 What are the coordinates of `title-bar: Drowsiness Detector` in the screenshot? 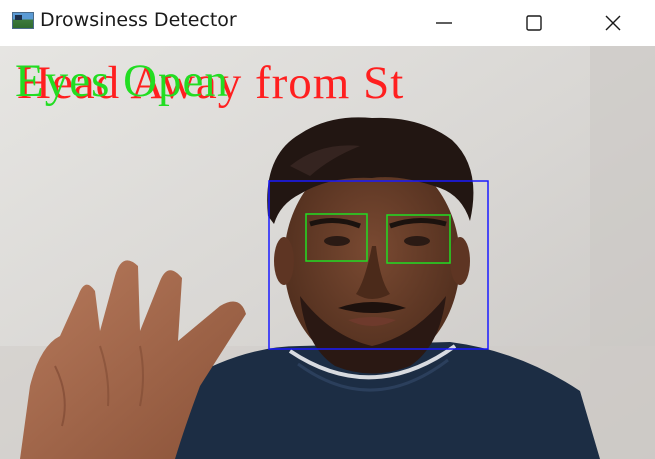 It's located at (327, 23).